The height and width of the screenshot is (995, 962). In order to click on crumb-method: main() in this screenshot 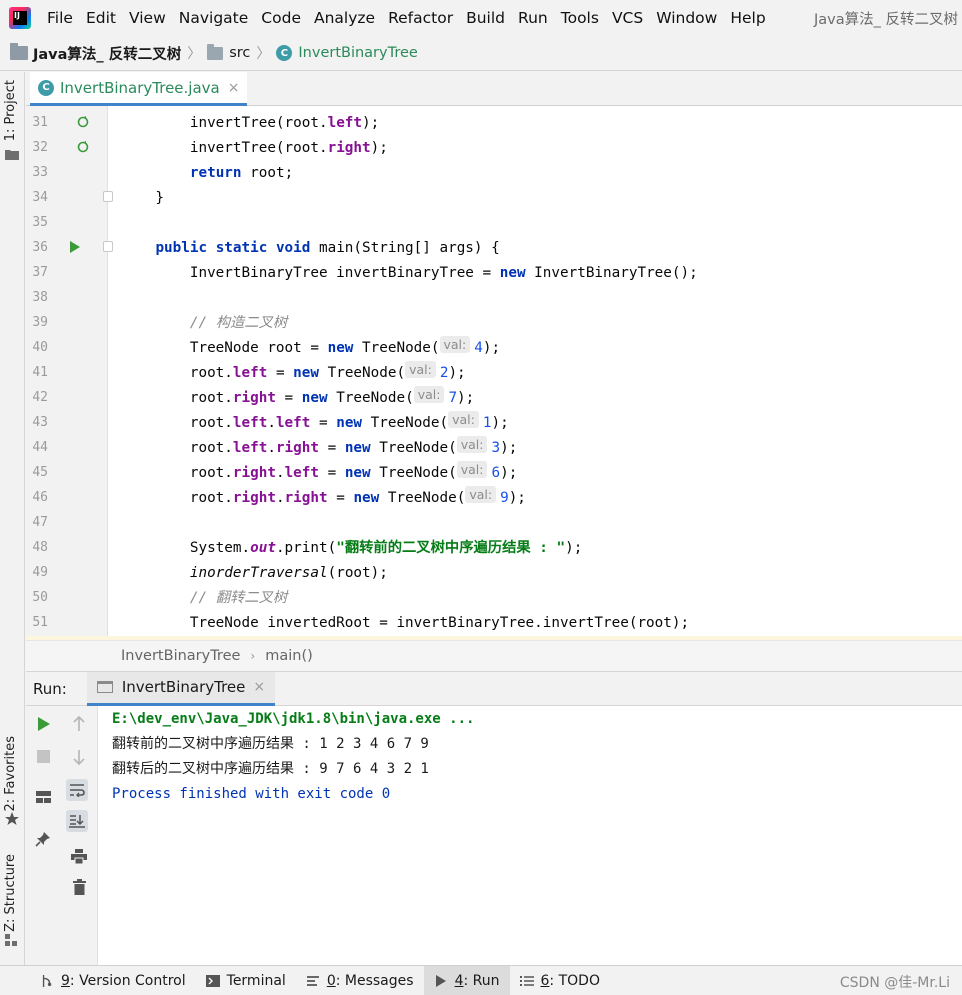, I will do `click(289, 656)`.